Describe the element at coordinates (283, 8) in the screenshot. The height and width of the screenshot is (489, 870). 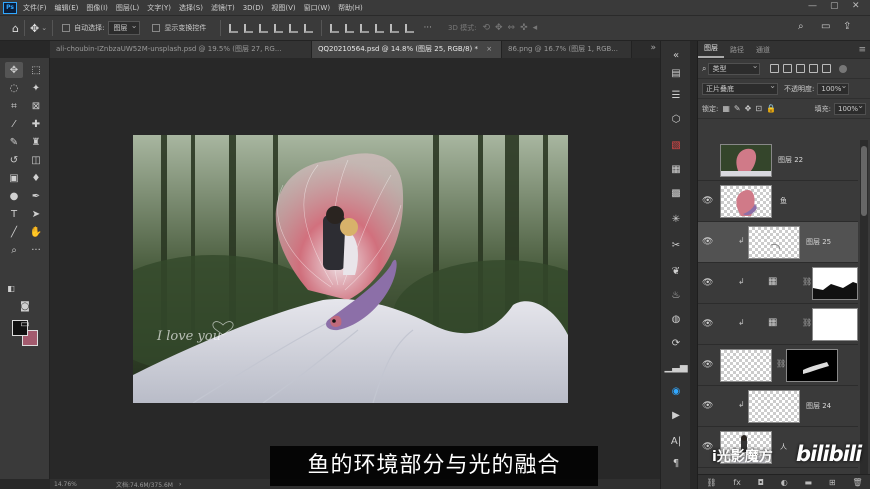
I see `menu-view: 视图(V)` at that location.